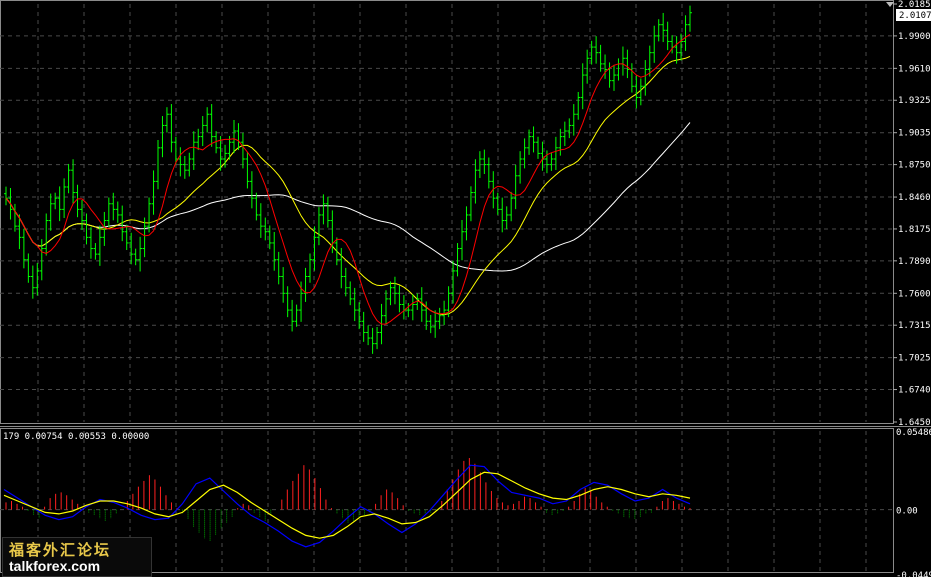  Describe the element at coordinates (914, 198) in the screenshot. I see `price-tick-label: 1.8460` at that location.